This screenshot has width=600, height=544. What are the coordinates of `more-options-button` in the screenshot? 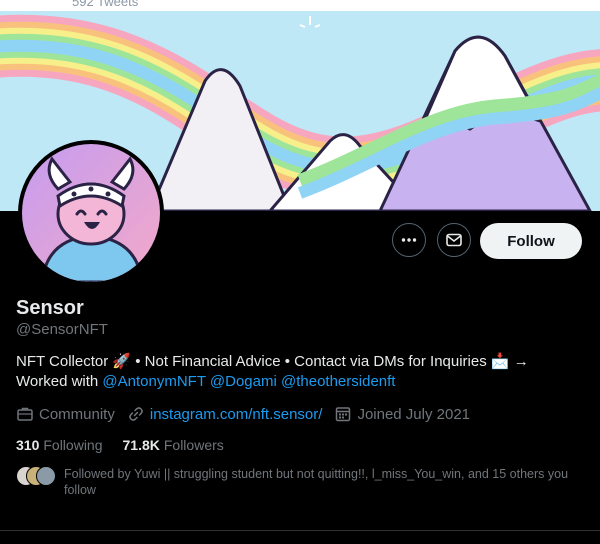 It's located at (409, 240).